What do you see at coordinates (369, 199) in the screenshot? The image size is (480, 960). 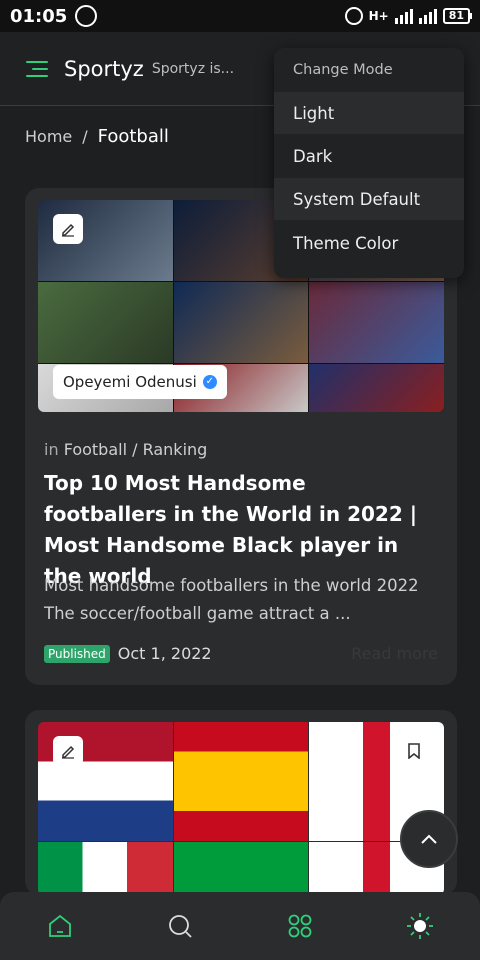 I see `mode-option-system: System Default` at bounding box center [369, 199].